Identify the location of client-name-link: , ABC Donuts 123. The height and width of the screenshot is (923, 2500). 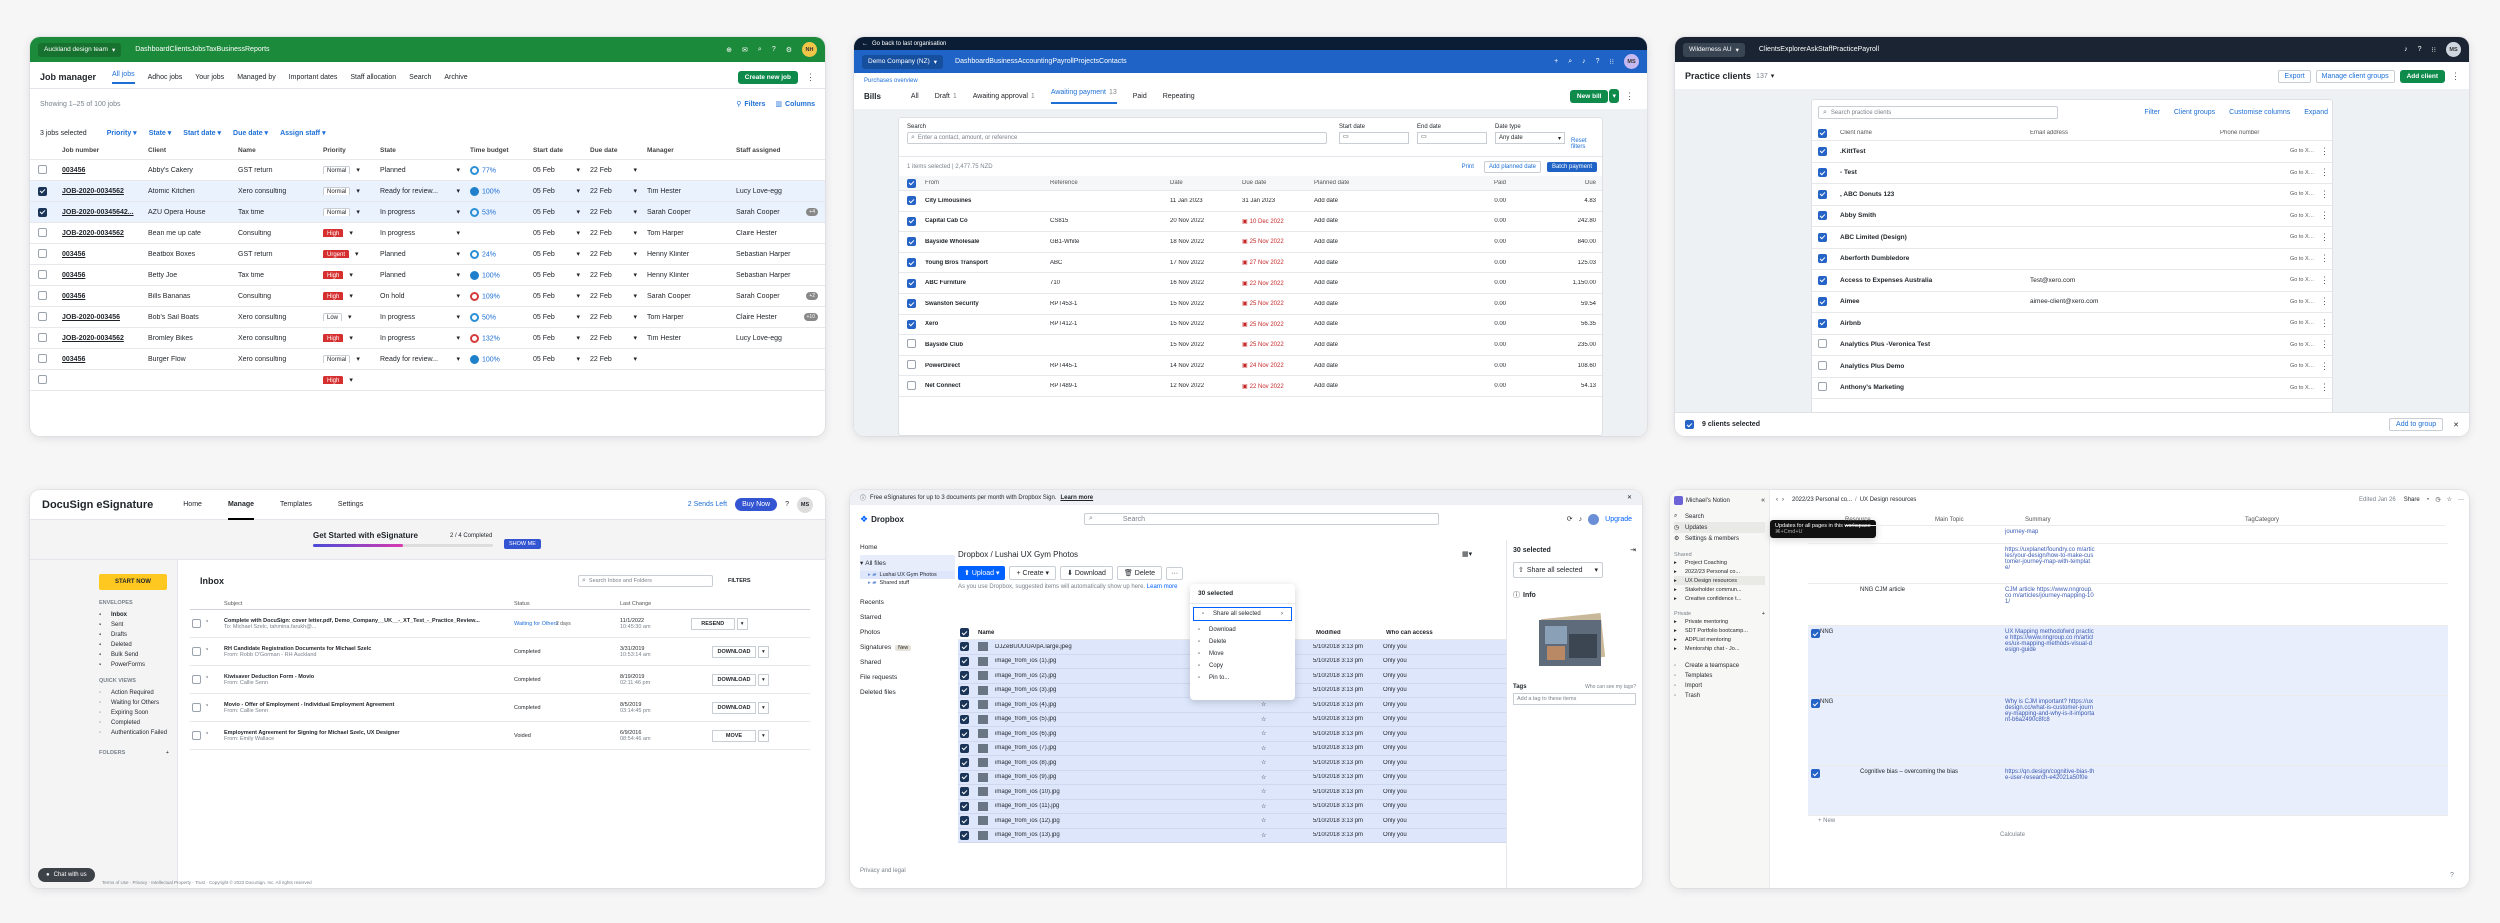
(1931, 194).